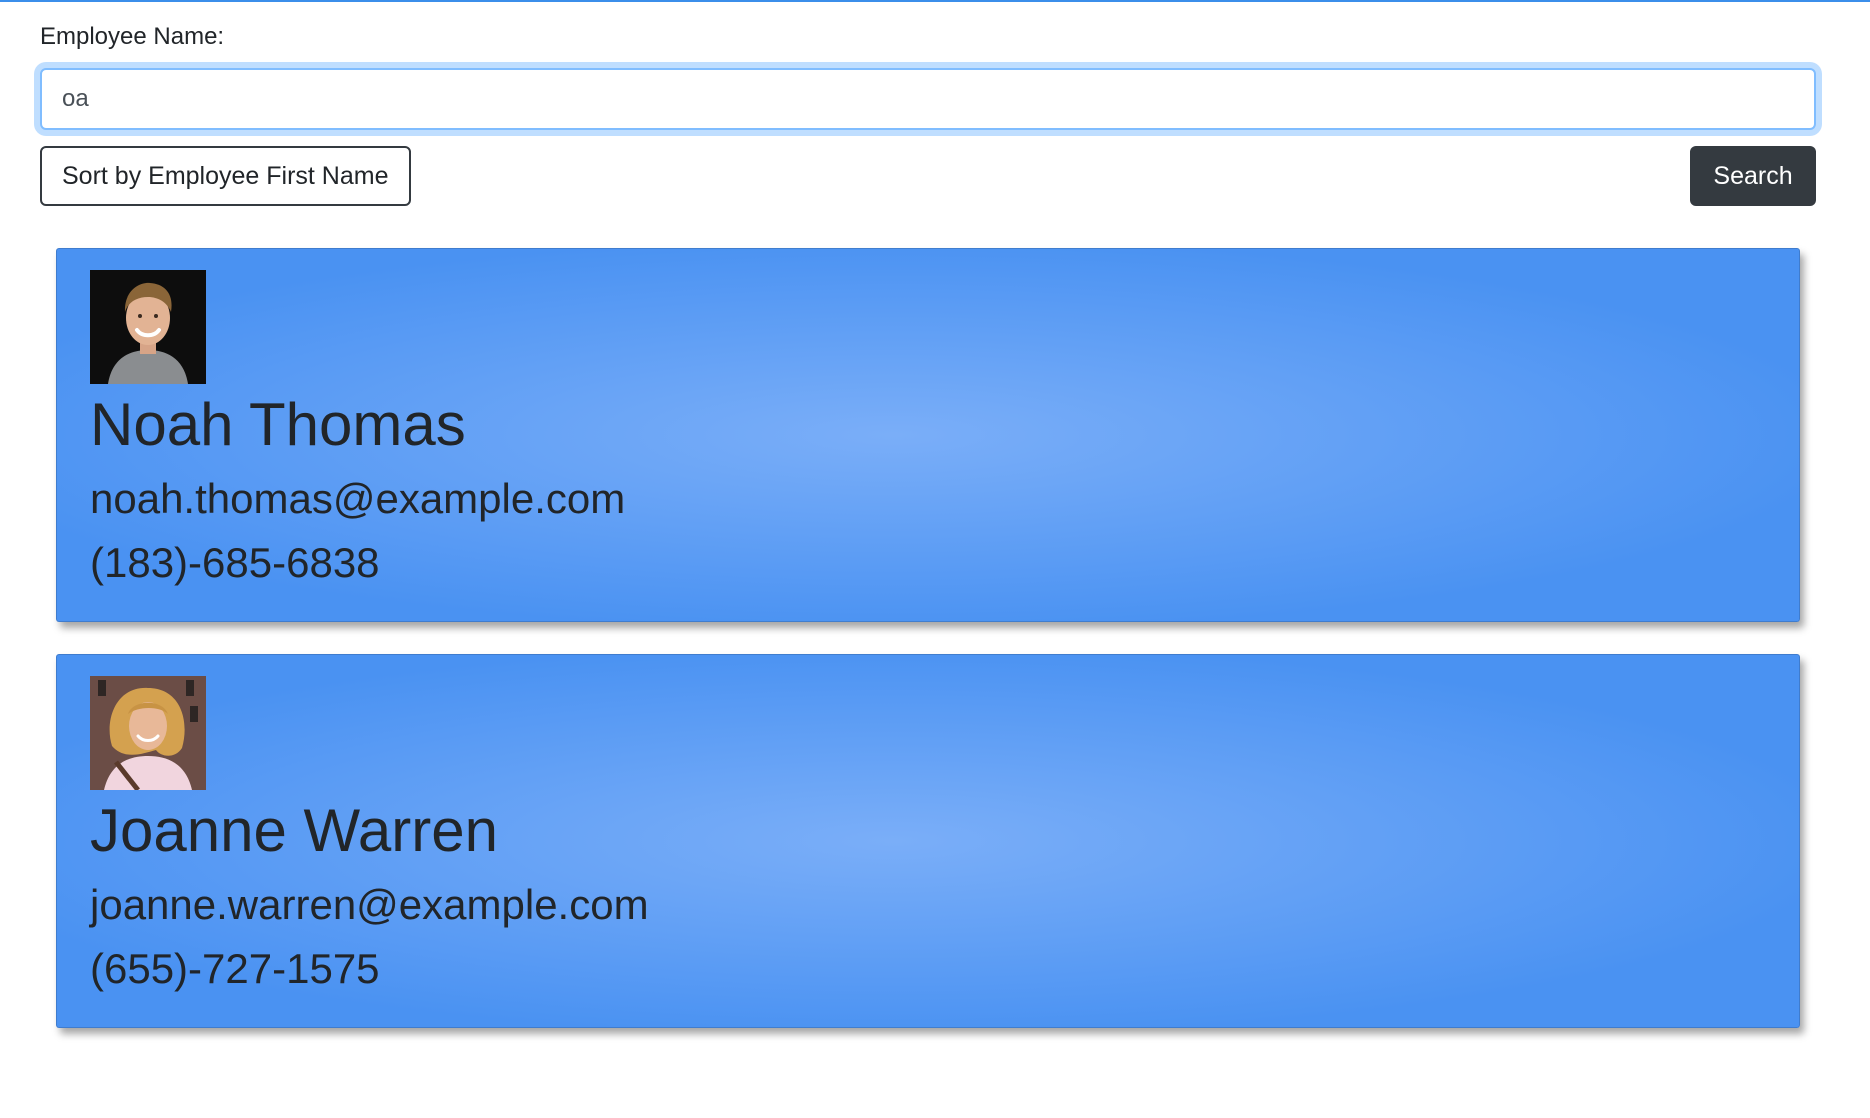  What do you see at coordinates (132, 36) in the screenshot?
I see `employee-name-label: Employee Name:` at bounding box center [132, 36].